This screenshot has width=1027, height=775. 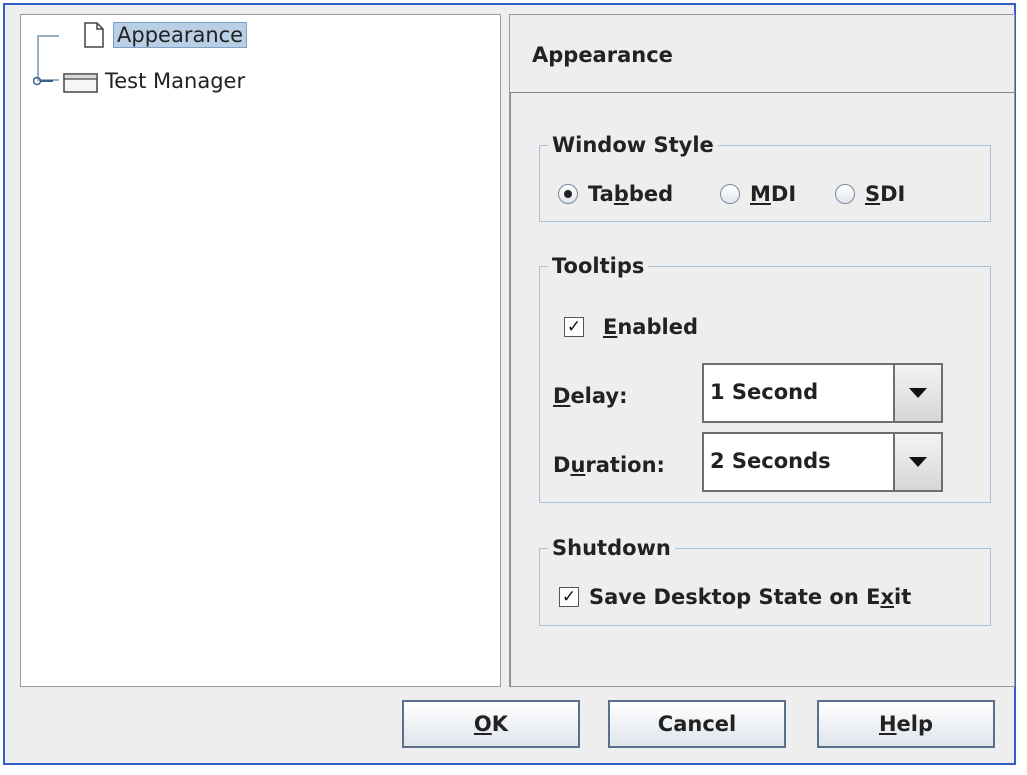 I want to click on page-icon, so click(x=94, y=35).